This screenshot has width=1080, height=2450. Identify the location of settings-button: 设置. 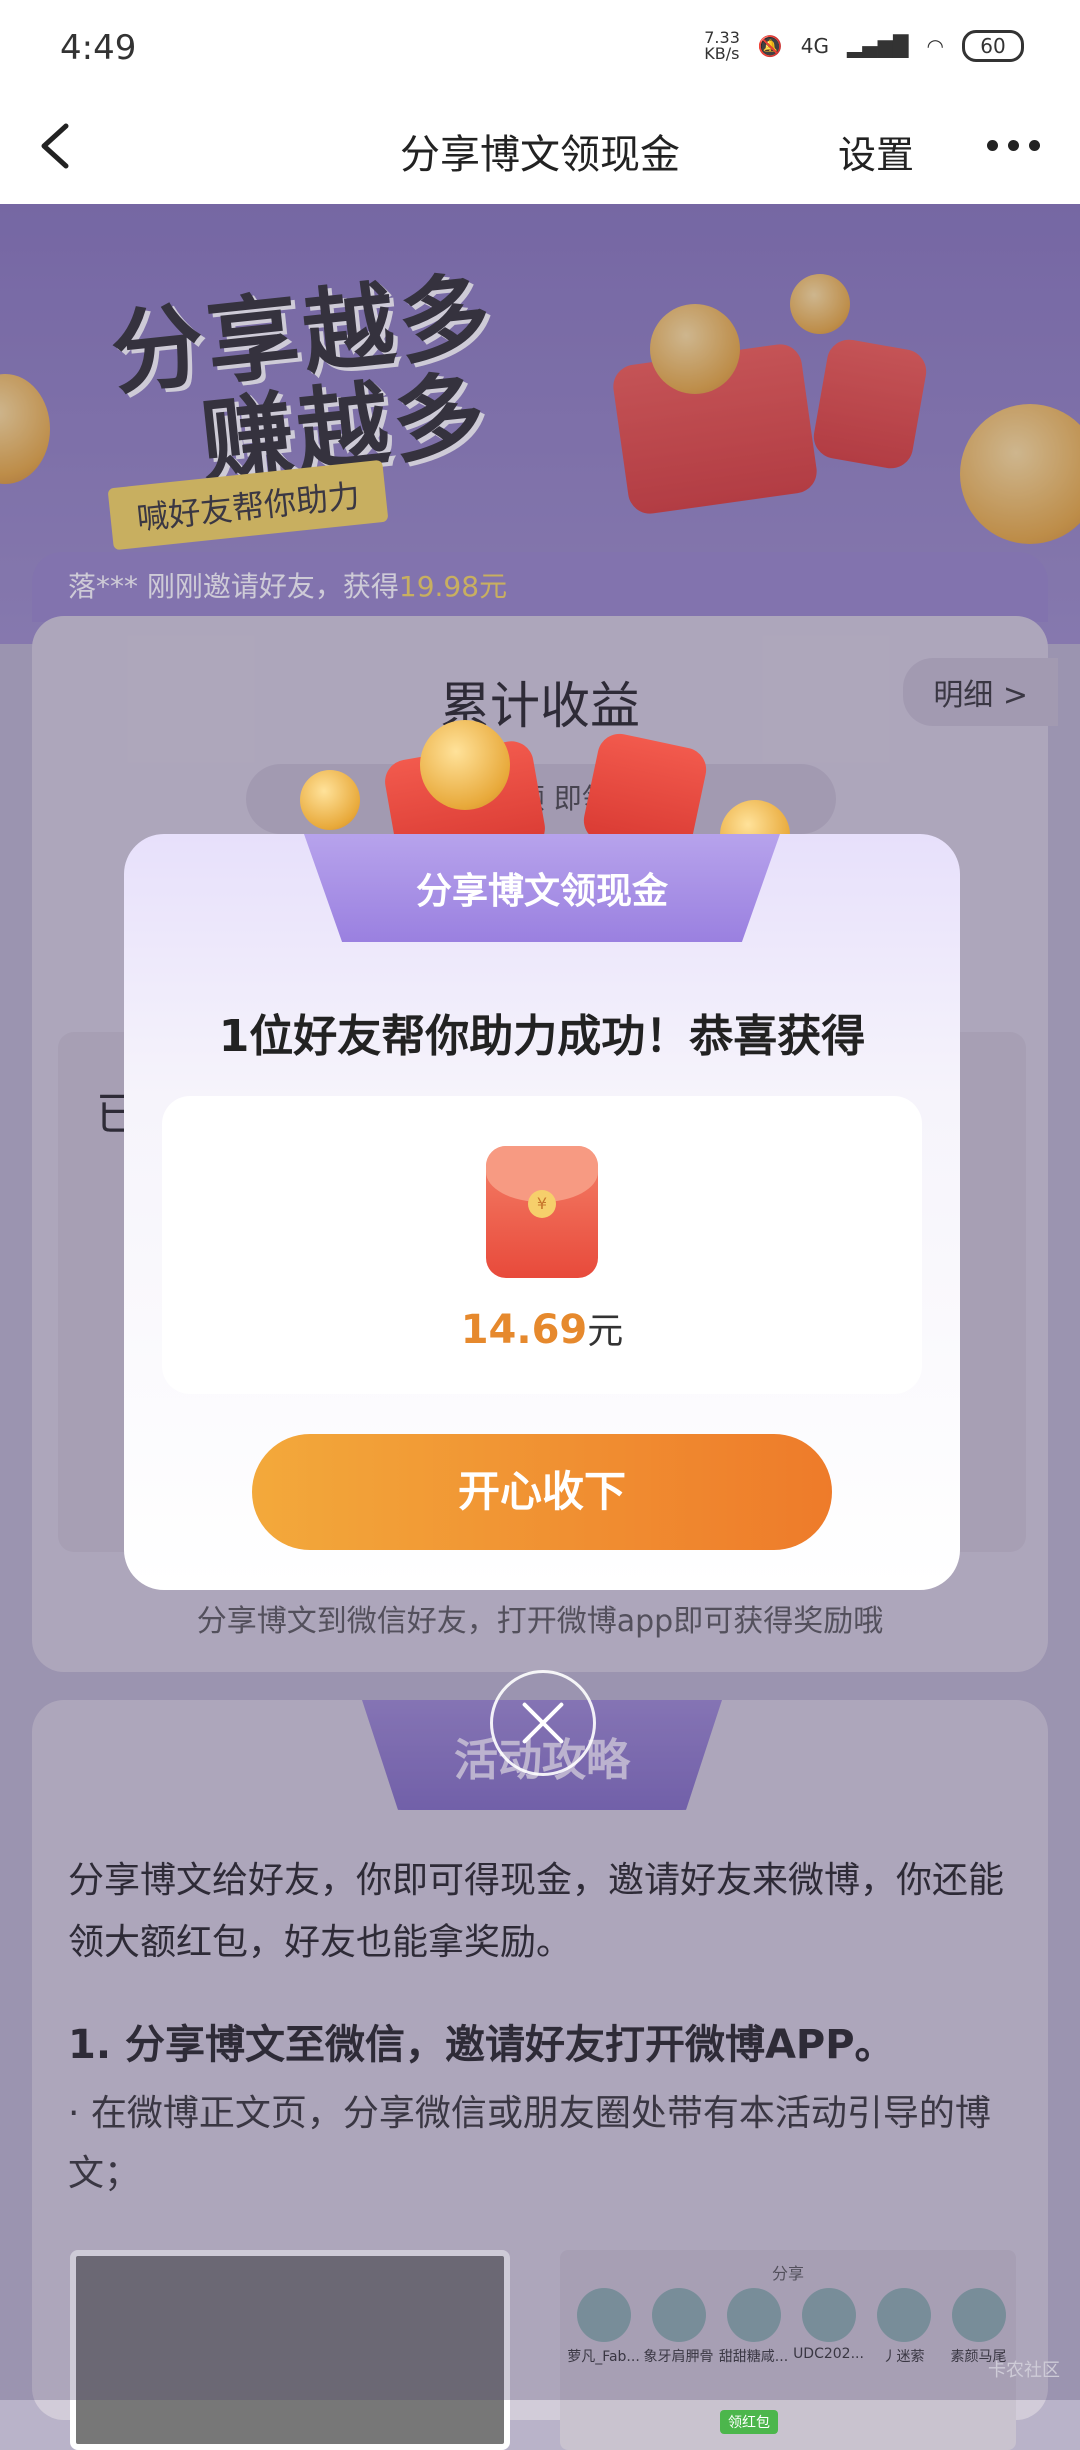
(876, 151).